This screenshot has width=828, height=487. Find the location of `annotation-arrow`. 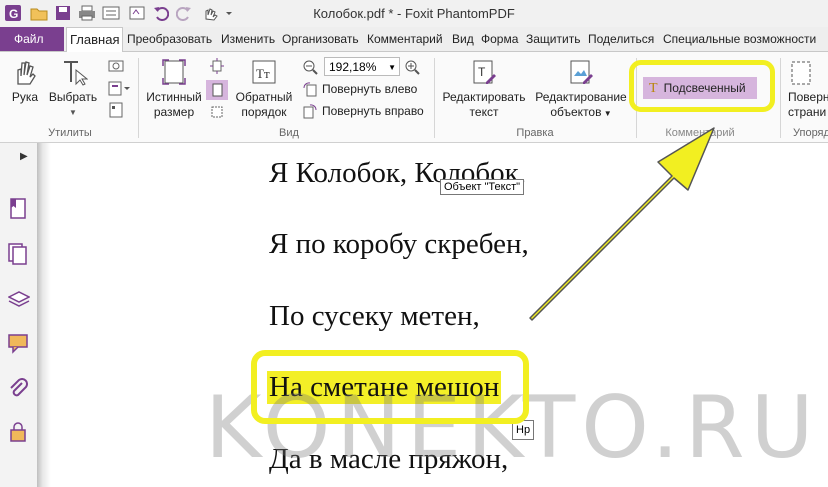

annotation-arrow is located at coordinates (622, 224).